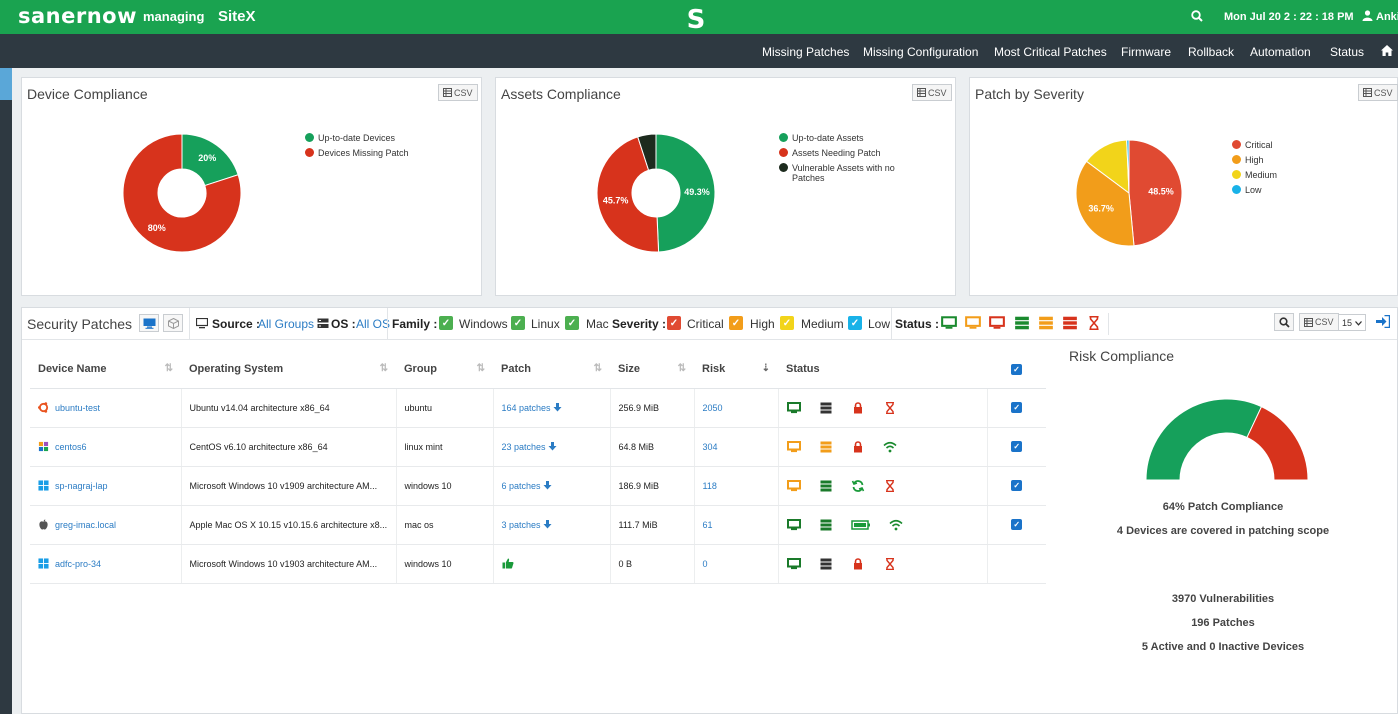  I want to click on column-header-group: Group ⇅, so click(444, 369).